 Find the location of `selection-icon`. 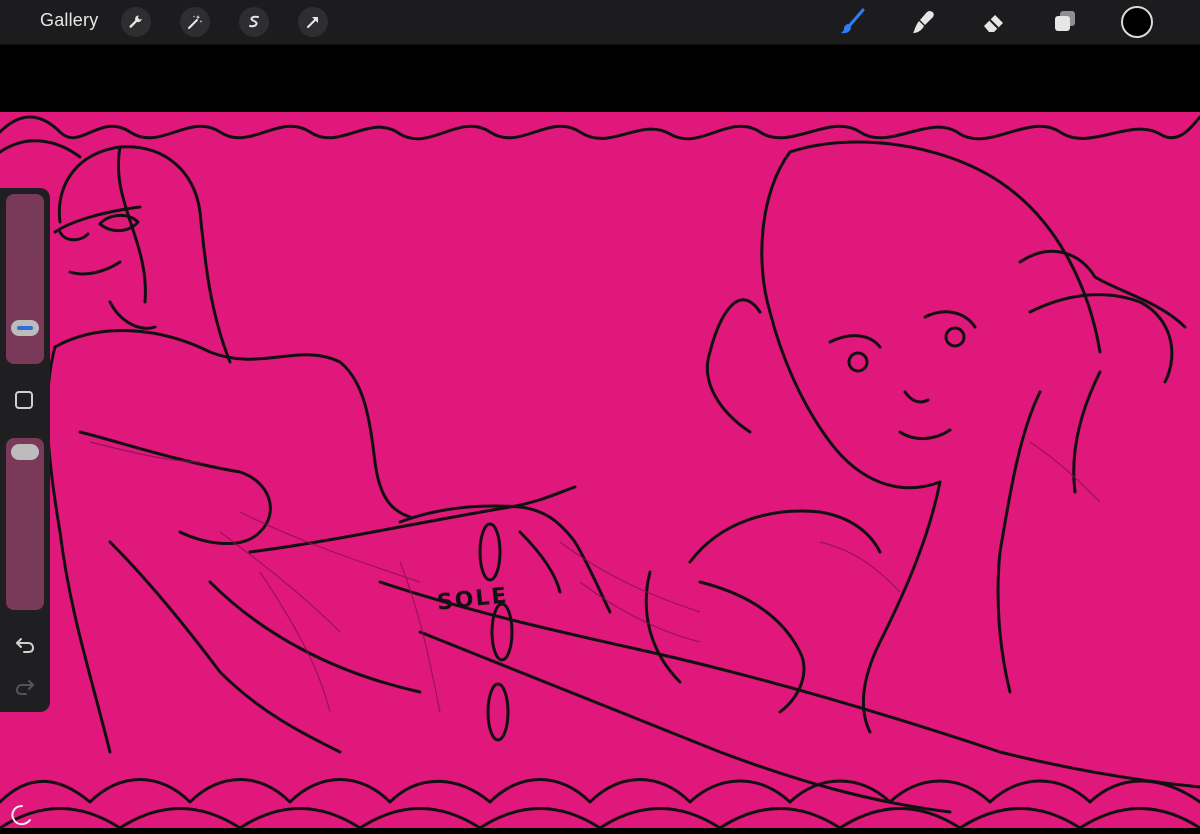

selection-icon is located at coordinates (254, 21).